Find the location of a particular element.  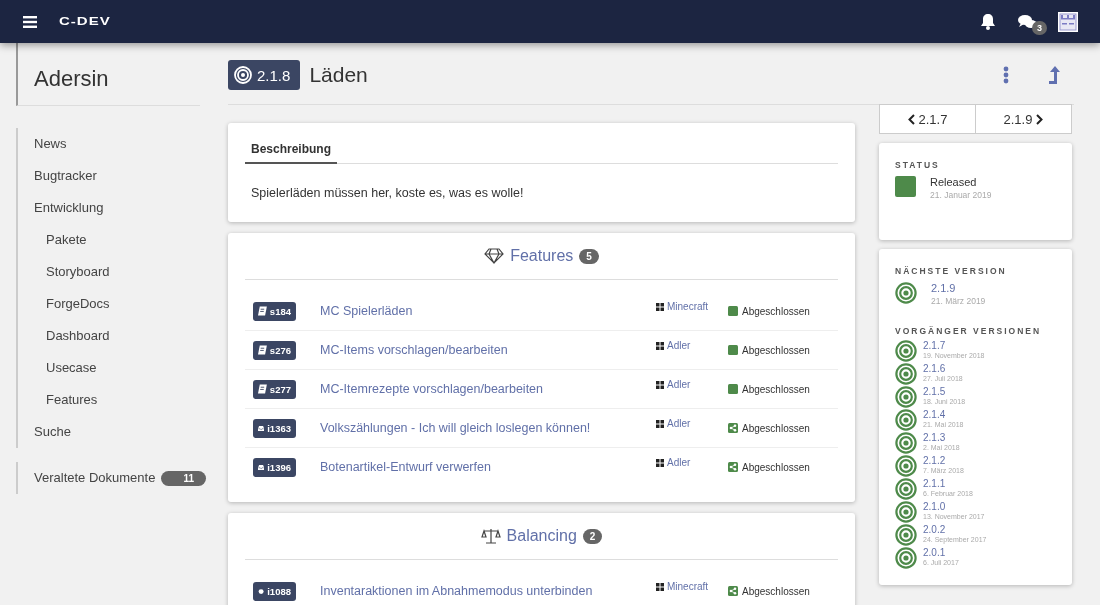

section-title: Balancing is located at coordinates (541, 536).